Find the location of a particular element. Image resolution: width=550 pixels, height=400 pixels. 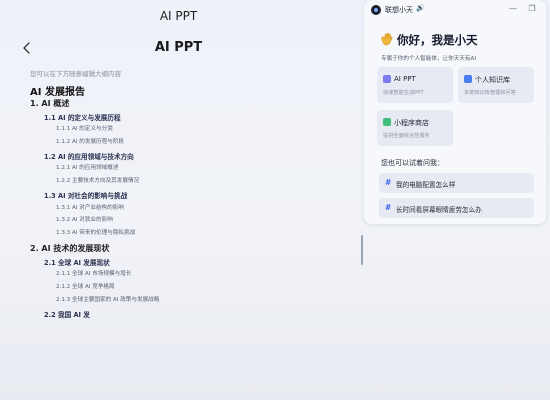

card-title: 个人知识库 is located at coordinates (492, 80).